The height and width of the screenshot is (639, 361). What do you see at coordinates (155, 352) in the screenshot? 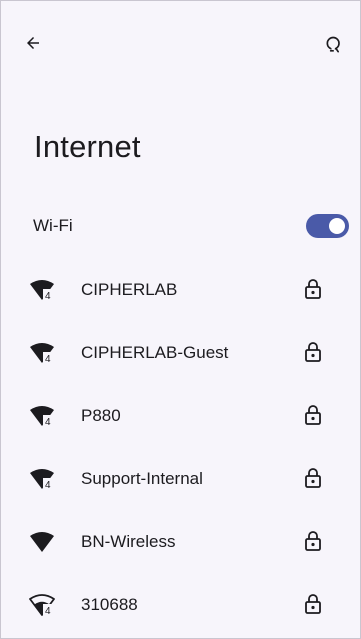
I see `network-name: CIPHERLAB-Guest` at bounding box center [155, 352].